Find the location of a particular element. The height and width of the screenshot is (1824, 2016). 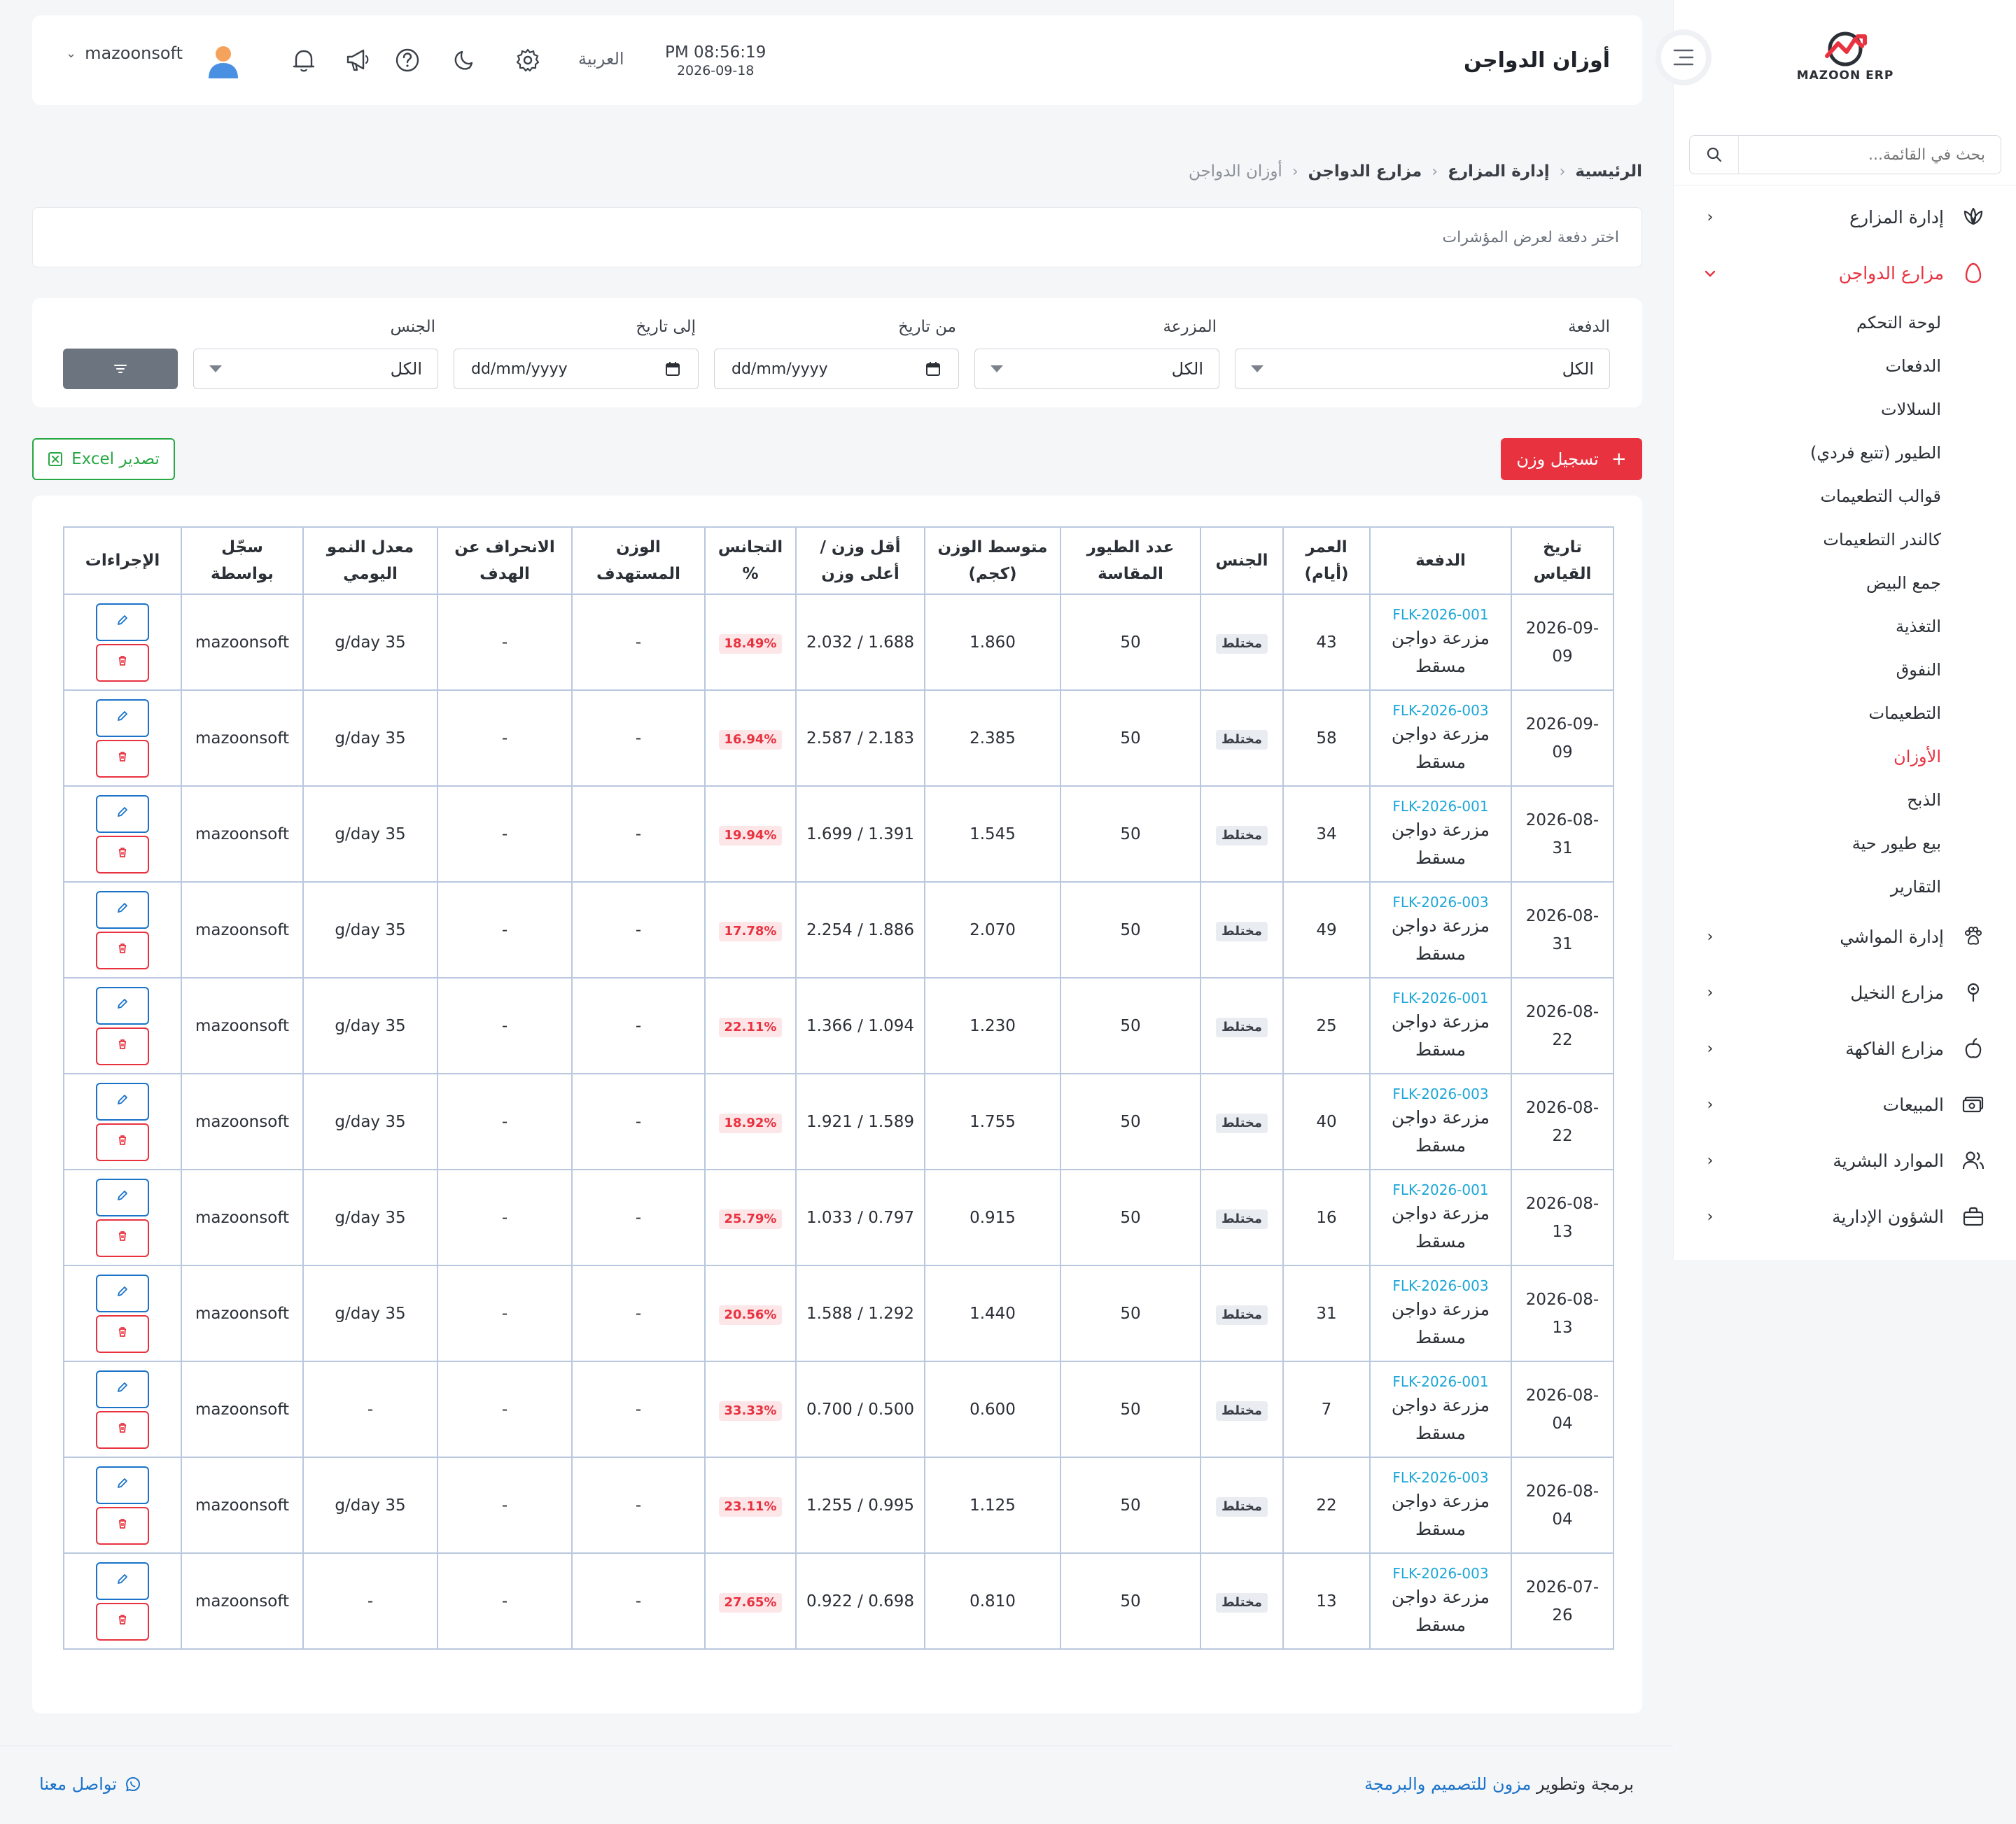

submenu-item-mortality: النفوق is located at coordinates (1807, 670).